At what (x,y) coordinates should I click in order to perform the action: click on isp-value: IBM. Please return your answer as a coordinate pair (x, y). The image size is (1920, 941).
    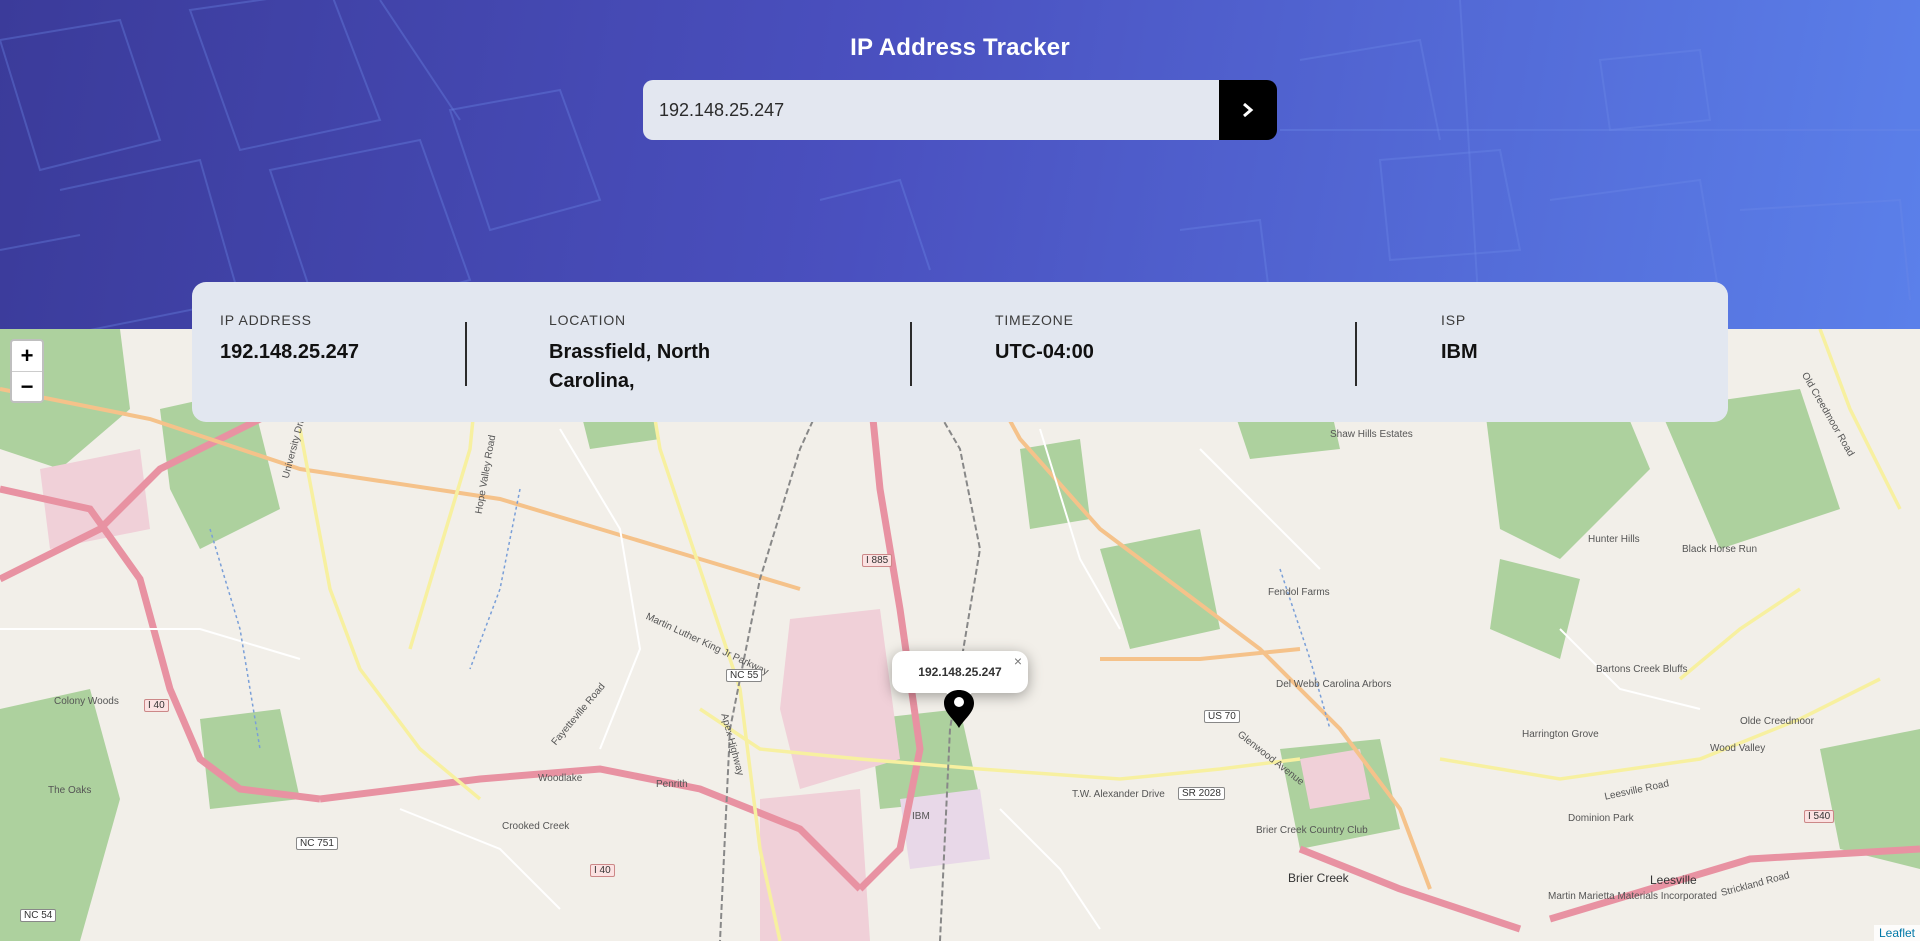
    Looking at the image, I should click on (1459, 352).